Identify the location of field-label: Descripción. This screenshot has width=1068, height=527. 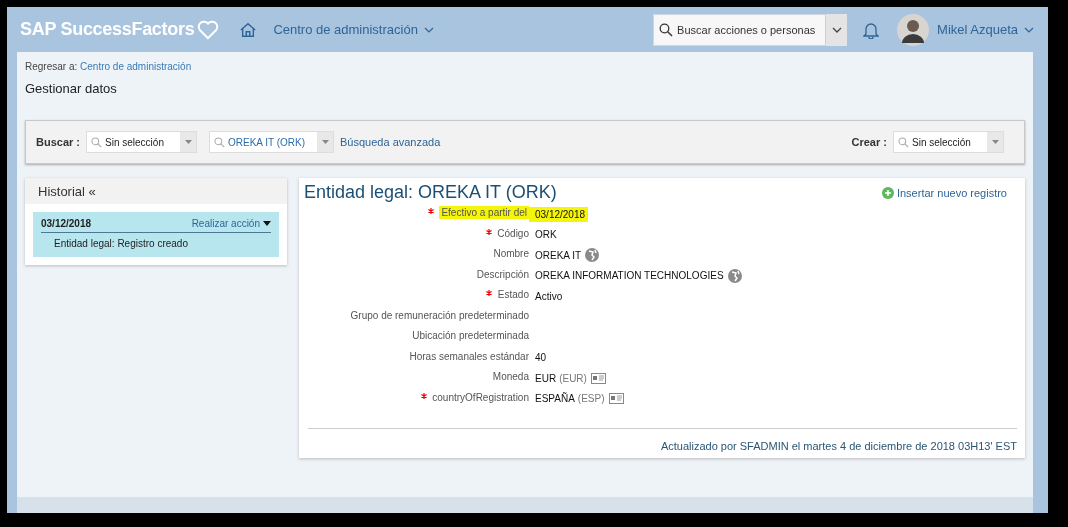
(502, 274).